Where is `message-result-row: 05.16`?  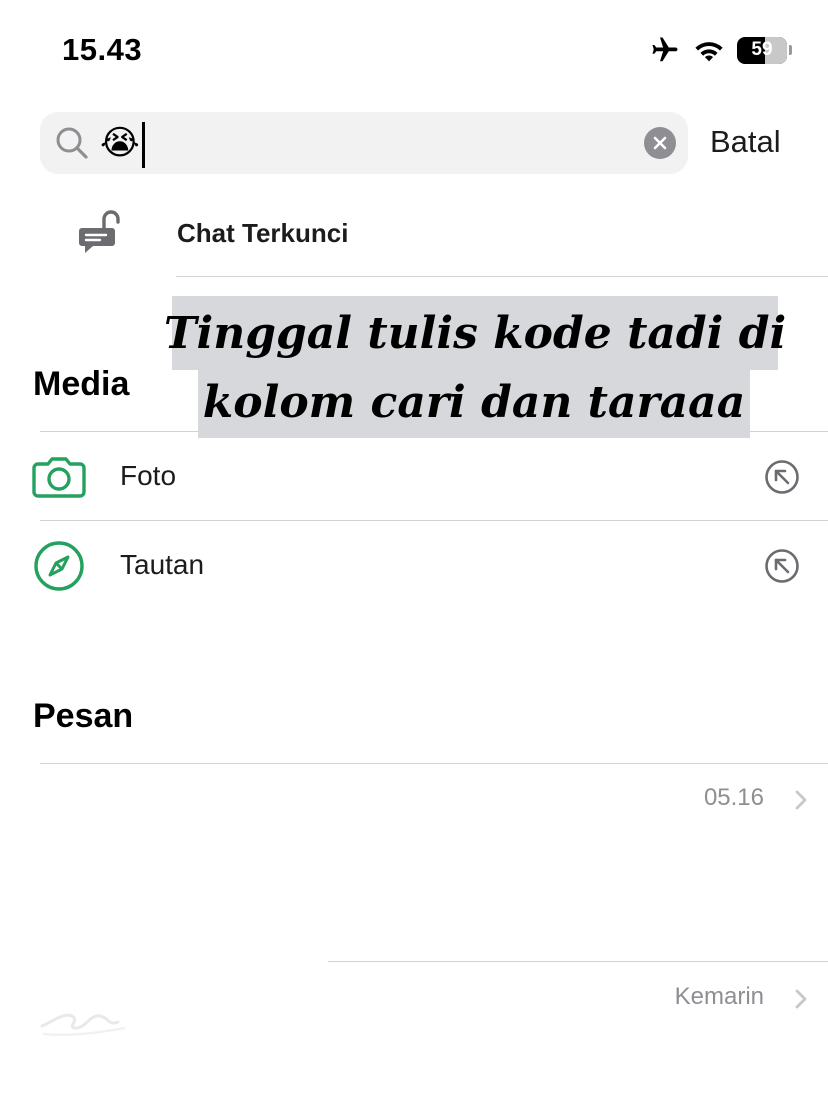 message-result-row: 05.16 is located at coordinates (414, 814).